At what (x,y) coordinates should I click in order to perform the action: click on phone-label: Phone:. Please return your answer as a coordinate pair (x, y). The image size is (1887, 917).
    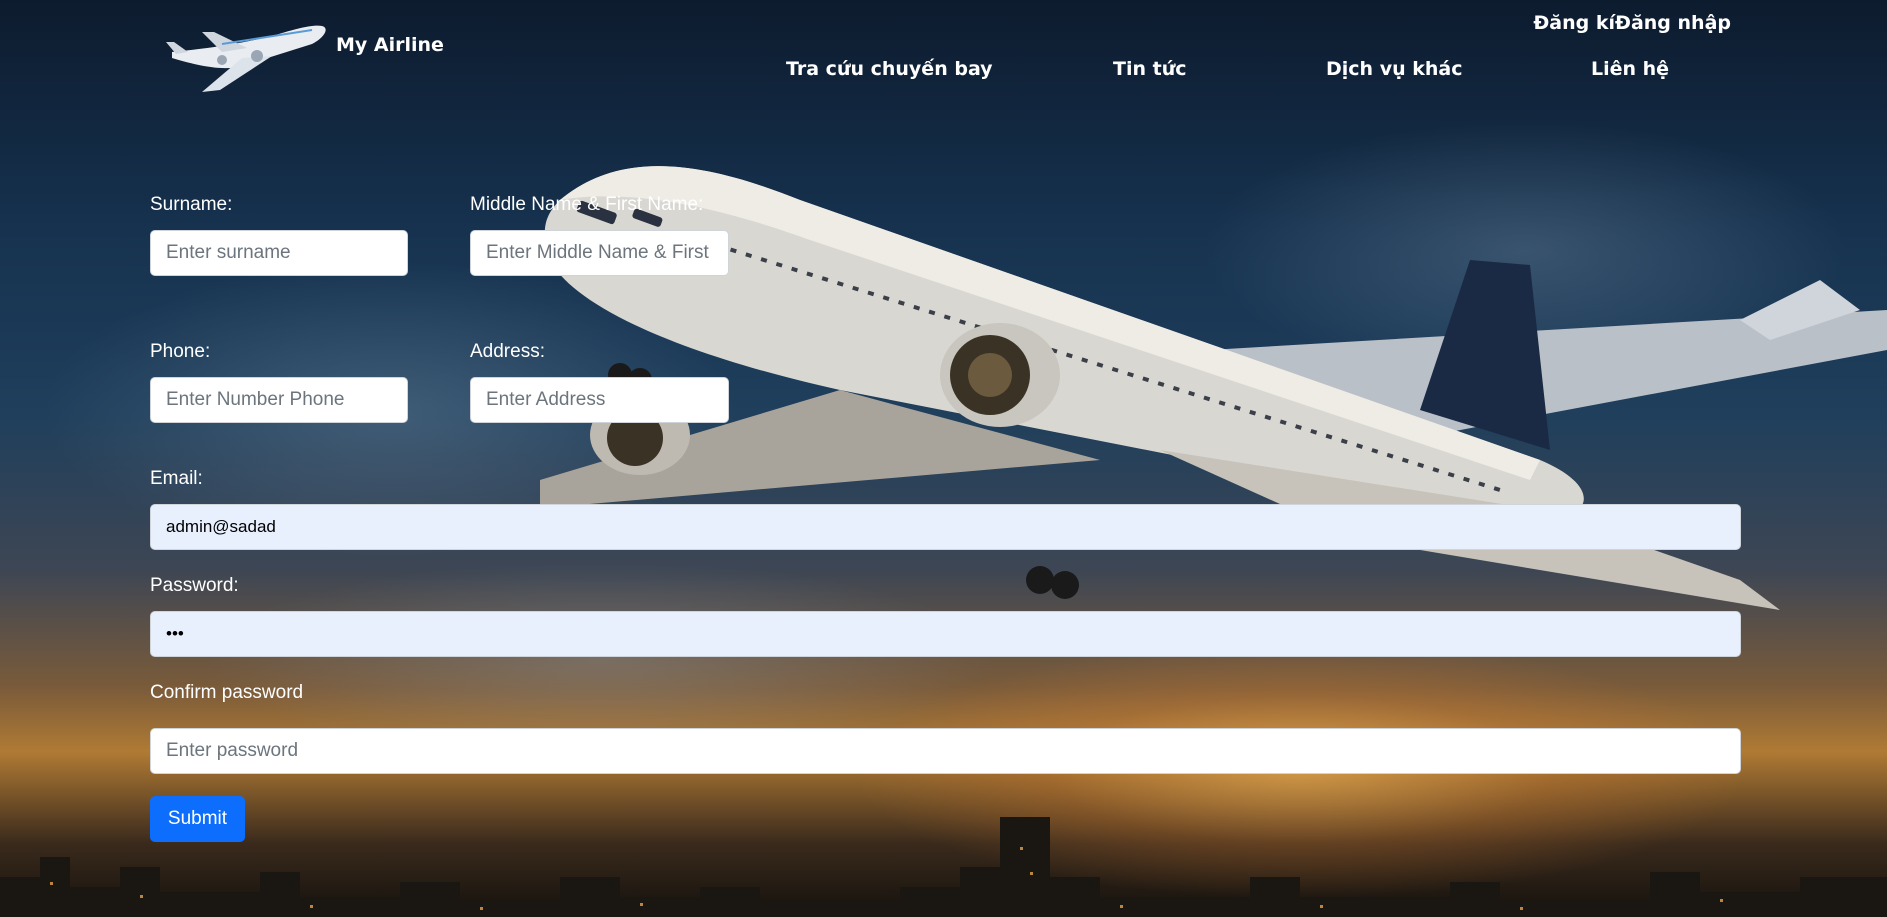
    Looking at the image, I should click on (180, 351).